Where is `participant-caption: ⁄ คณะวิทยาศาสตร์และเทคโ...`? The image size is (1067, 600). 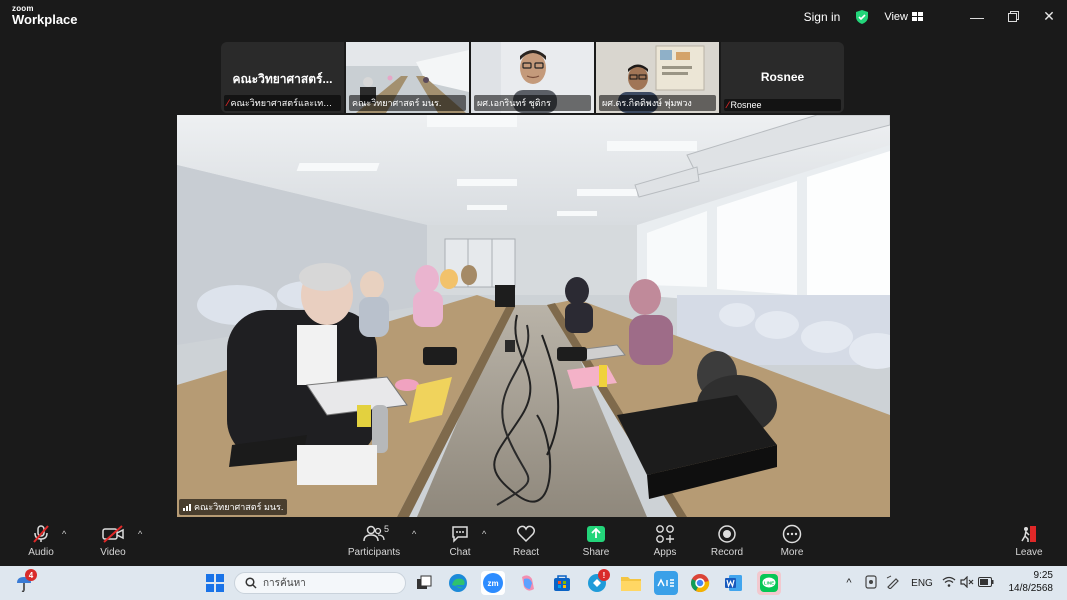
participant-caption: ⁄ คณะวิทยาศาสตร์และเทคโ... is located at coordinates (282, 103).